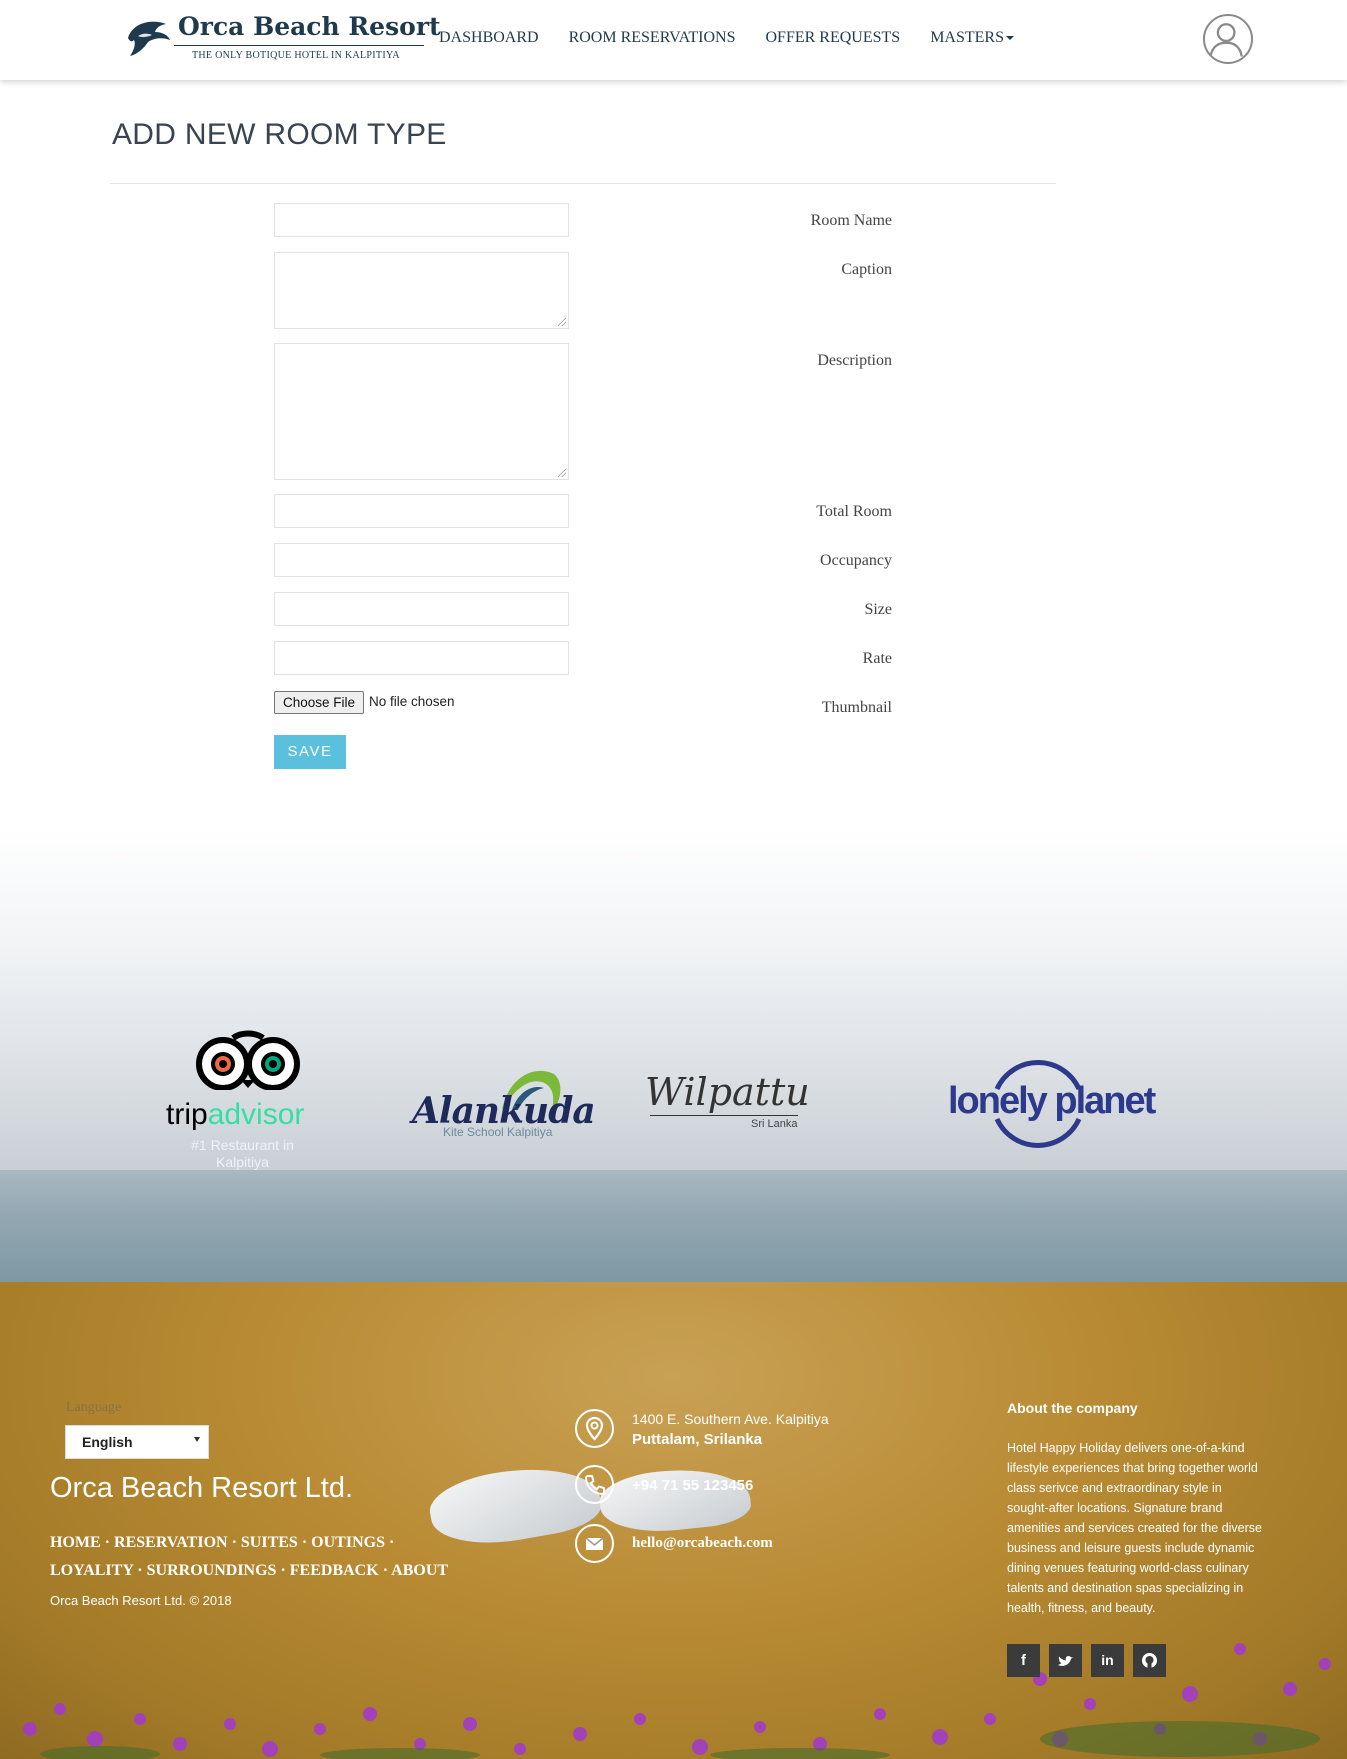  What do you see at coordinates (202, 1488) in the screenshot?
I see `footer-company-name: Orca Beach Resort Ltd.` at bounding box center [202, 1488].